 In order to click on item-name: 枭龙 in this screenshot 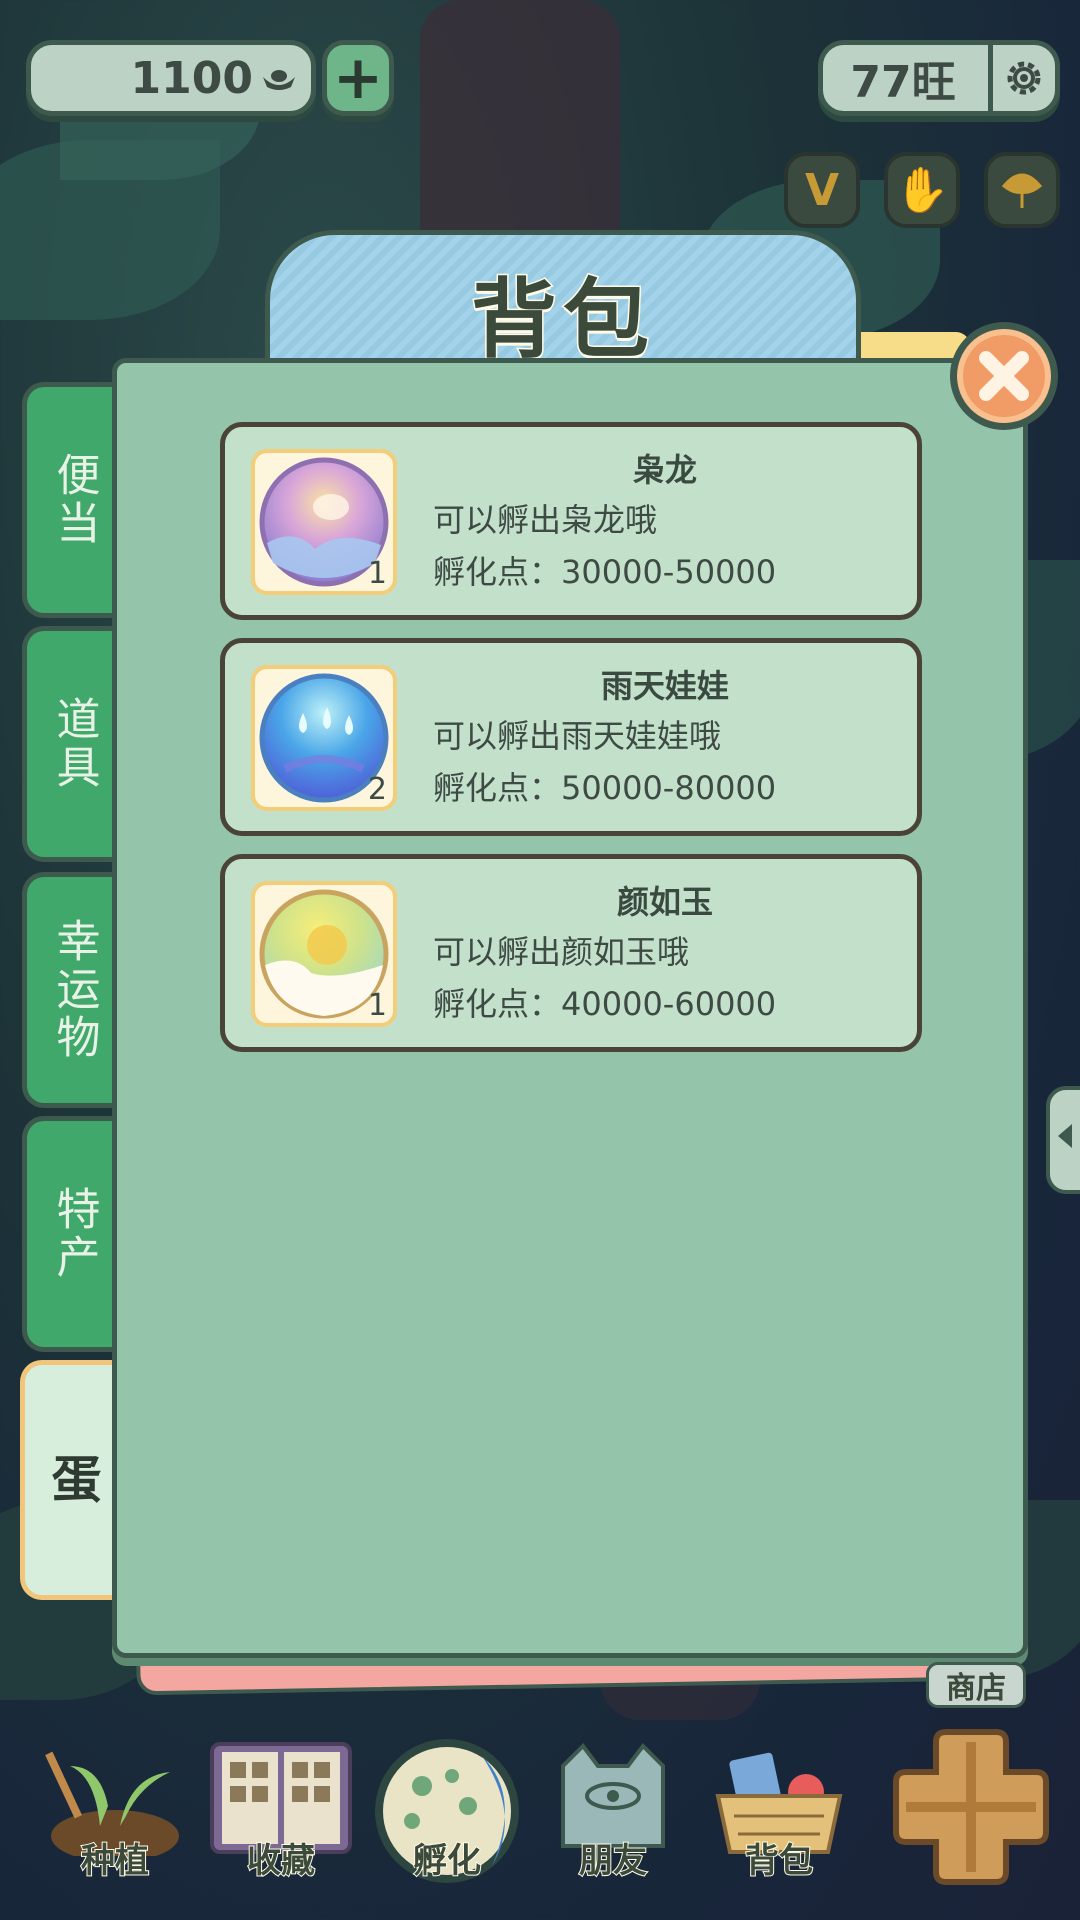, I will do `click(664, 470)`.